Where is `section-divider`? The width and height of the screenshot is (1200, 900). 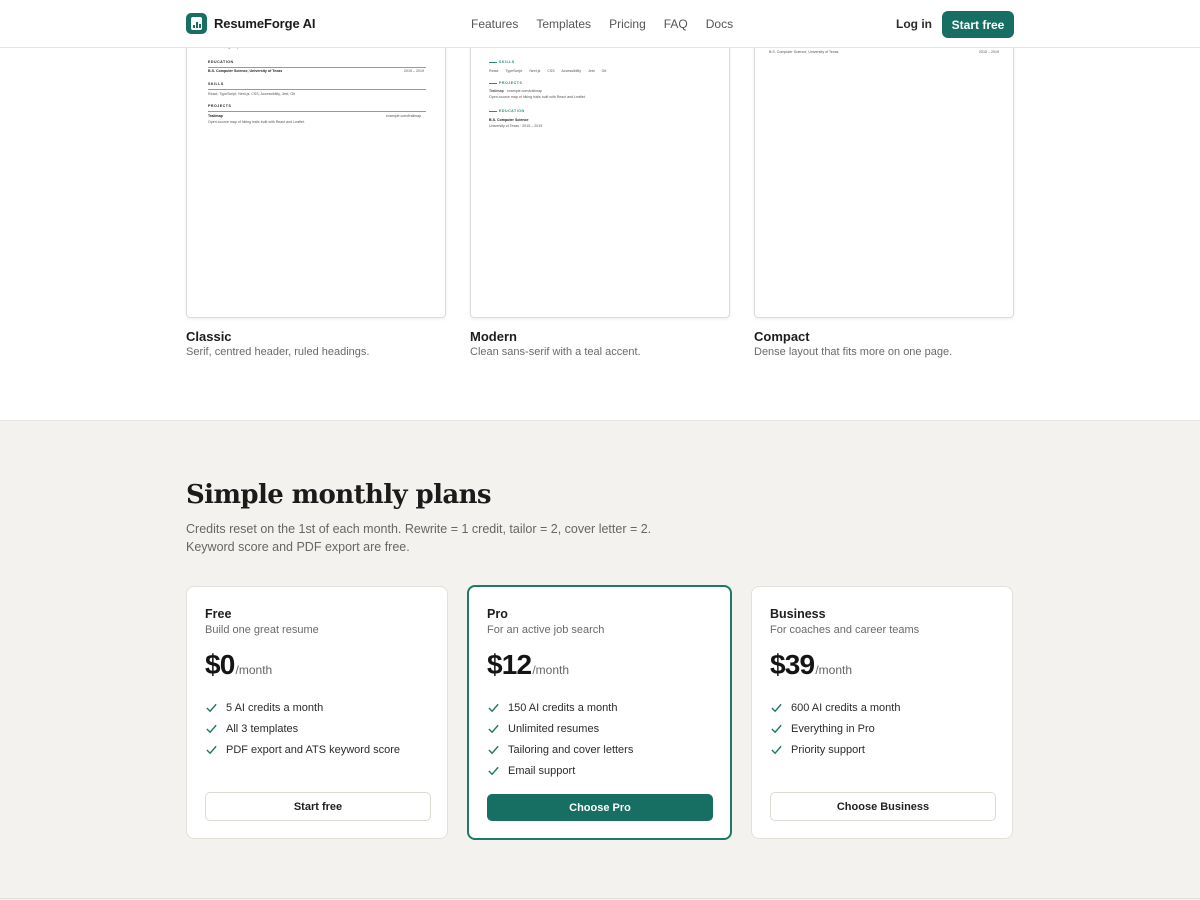 section-divider is located at coordinates (600, 898).